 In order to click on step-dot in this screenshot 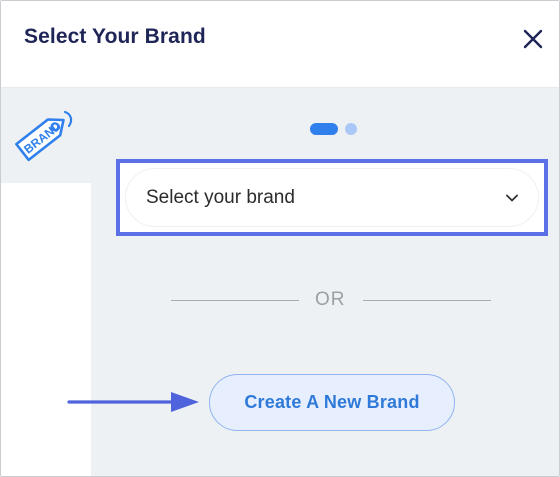, I will do `click(351, 129)`.